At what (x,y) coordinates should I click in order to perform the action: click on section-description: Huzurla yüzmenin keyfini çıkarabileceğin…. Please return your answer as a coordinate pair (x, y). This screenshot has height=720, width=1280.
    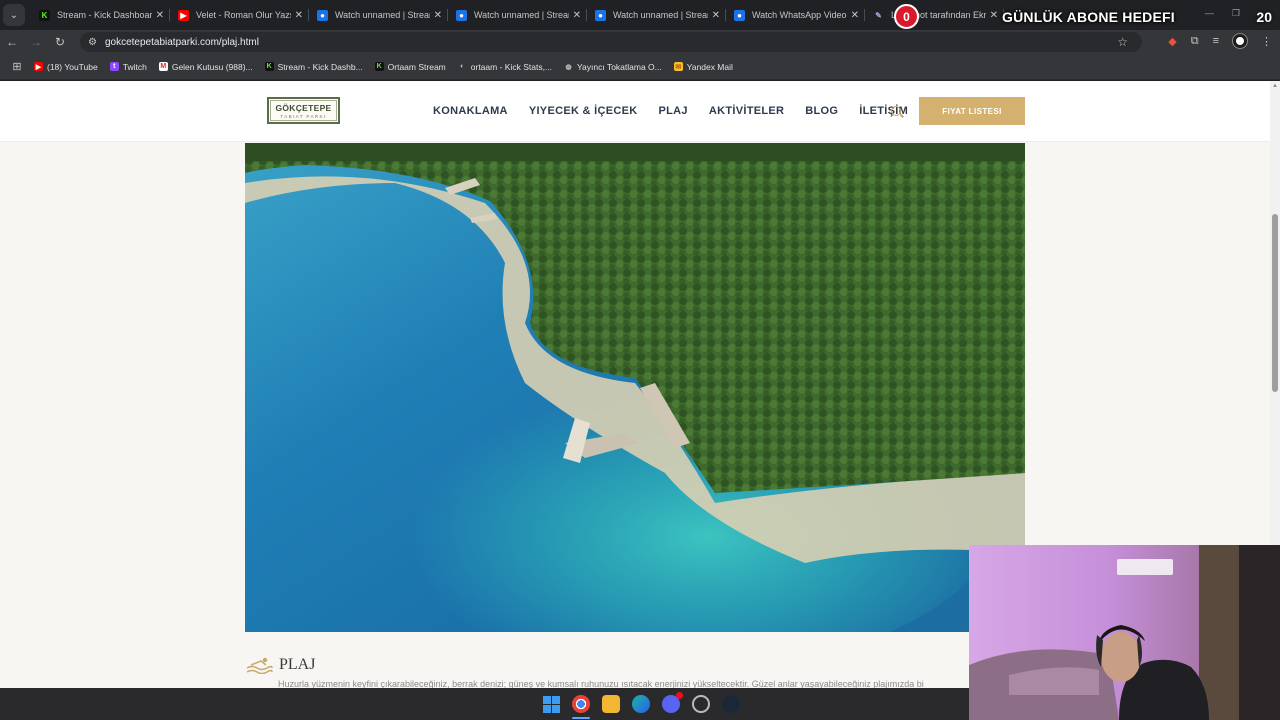
    Looking at the image, I should click on (601, 683).